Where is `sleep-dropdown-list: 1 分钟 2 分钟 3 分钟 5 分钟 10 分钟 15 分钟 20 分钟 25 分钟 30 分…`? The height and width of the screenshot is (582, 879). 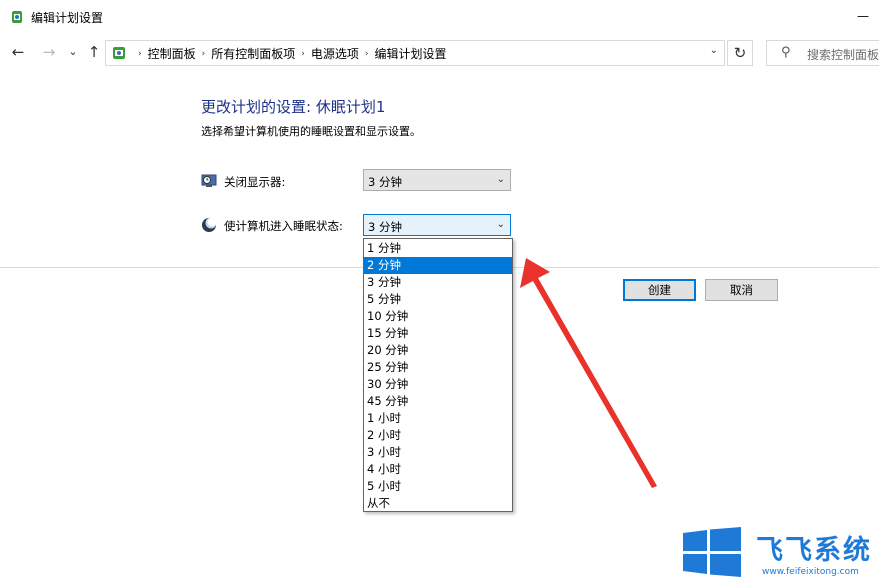
sleep-dropdown-list: 1 分钟 2 分钟 3 分钟 5 分钟 10 分钟 15 分钟 20 分钟 25 分钟 30 分… is located at coordinates (438, 375).